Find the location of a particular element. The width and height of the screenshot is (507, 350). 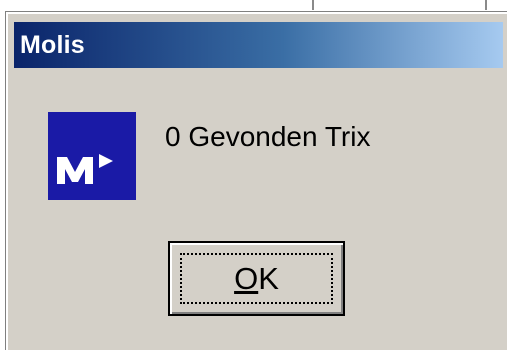

dialog-titlebar: Molis is located at coordinates (258, 45).